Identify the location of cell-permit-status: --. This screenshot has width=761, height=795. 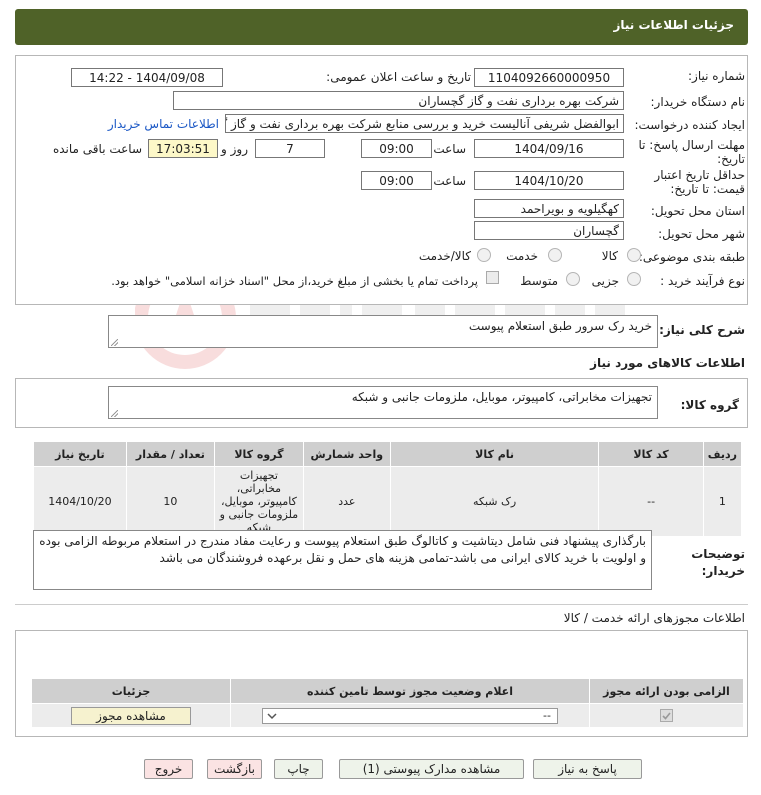
(410, 715).